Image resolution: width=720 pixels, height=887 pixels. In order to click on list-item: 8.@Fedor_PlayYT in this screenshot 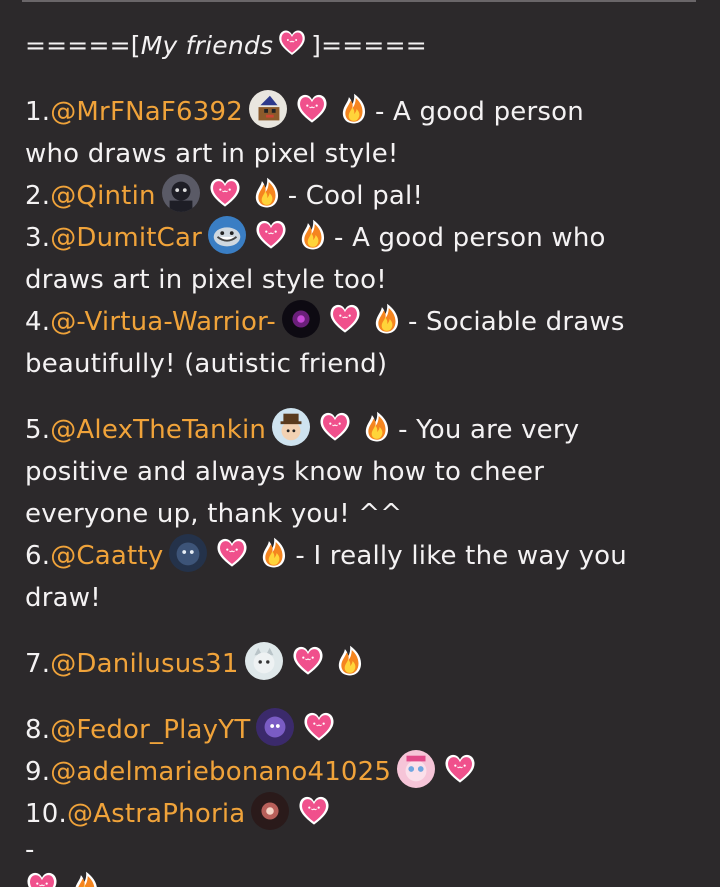, I will do `click(357, 729)`.